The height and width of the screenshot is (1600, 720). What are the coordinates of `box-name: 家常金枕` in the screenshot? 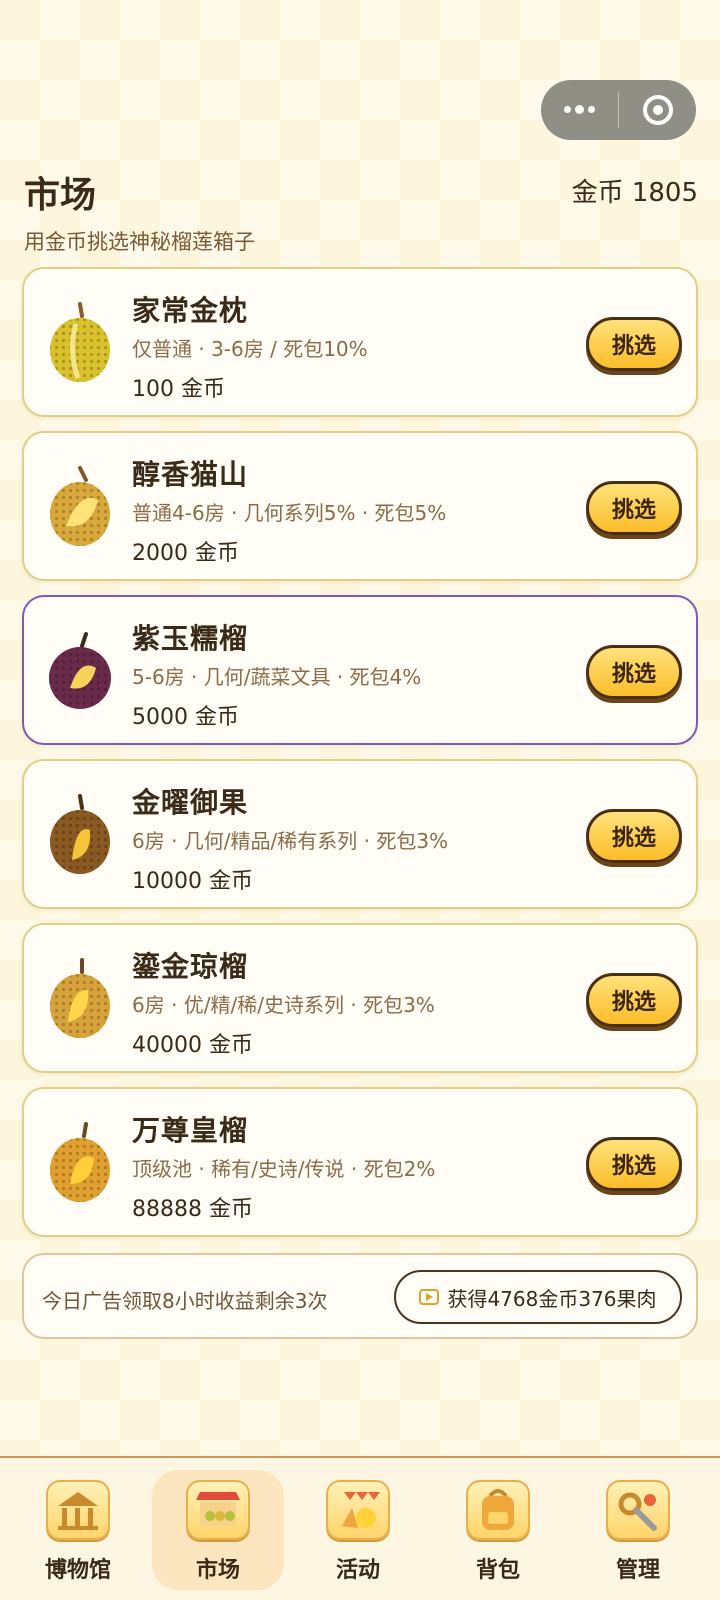 It's located at (190, 310).